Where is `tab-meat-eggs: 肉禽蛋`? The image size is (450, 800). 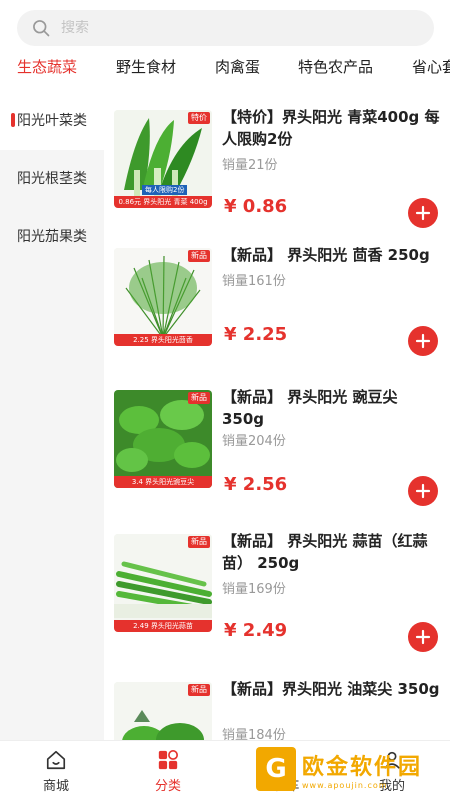
tab-meat-eggs: 肉禽蛋 is located at coordinates (237, 66).